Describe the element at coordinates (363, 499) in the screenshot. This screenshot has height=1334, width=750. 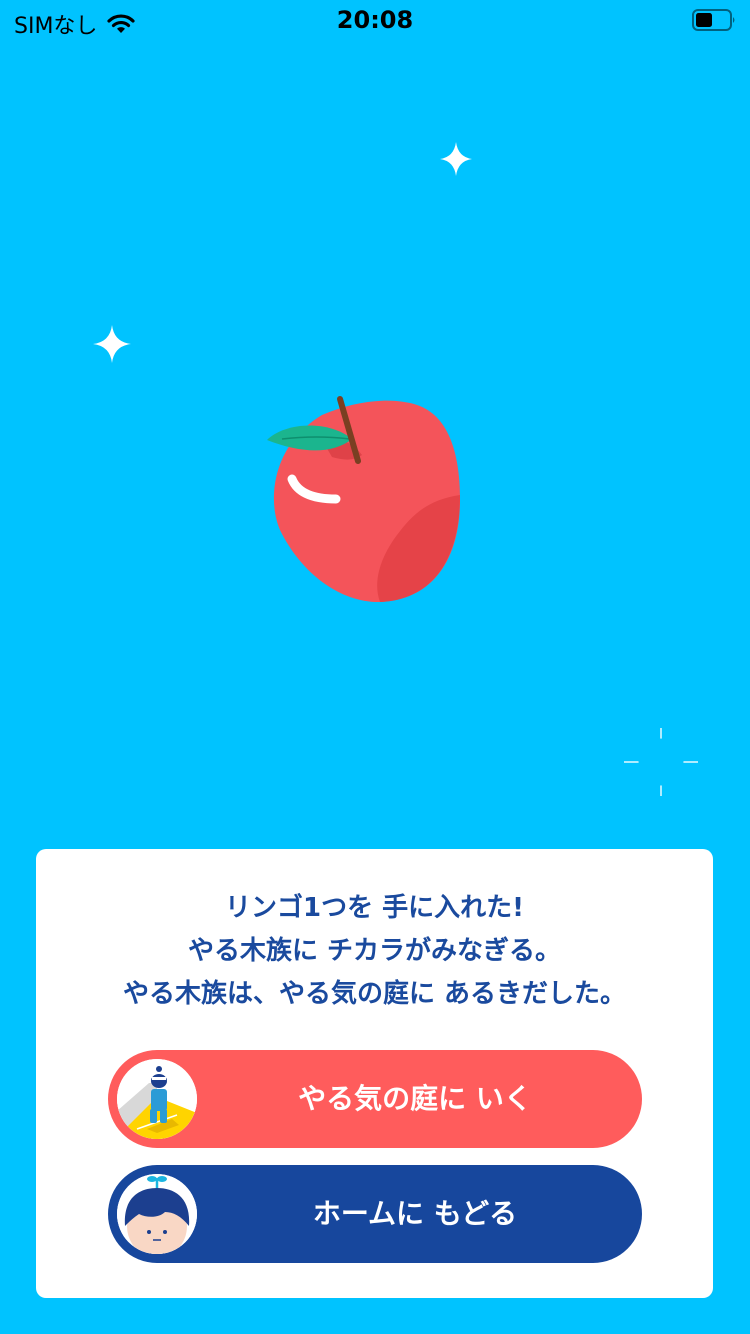
I see `apple-icon` at that location.